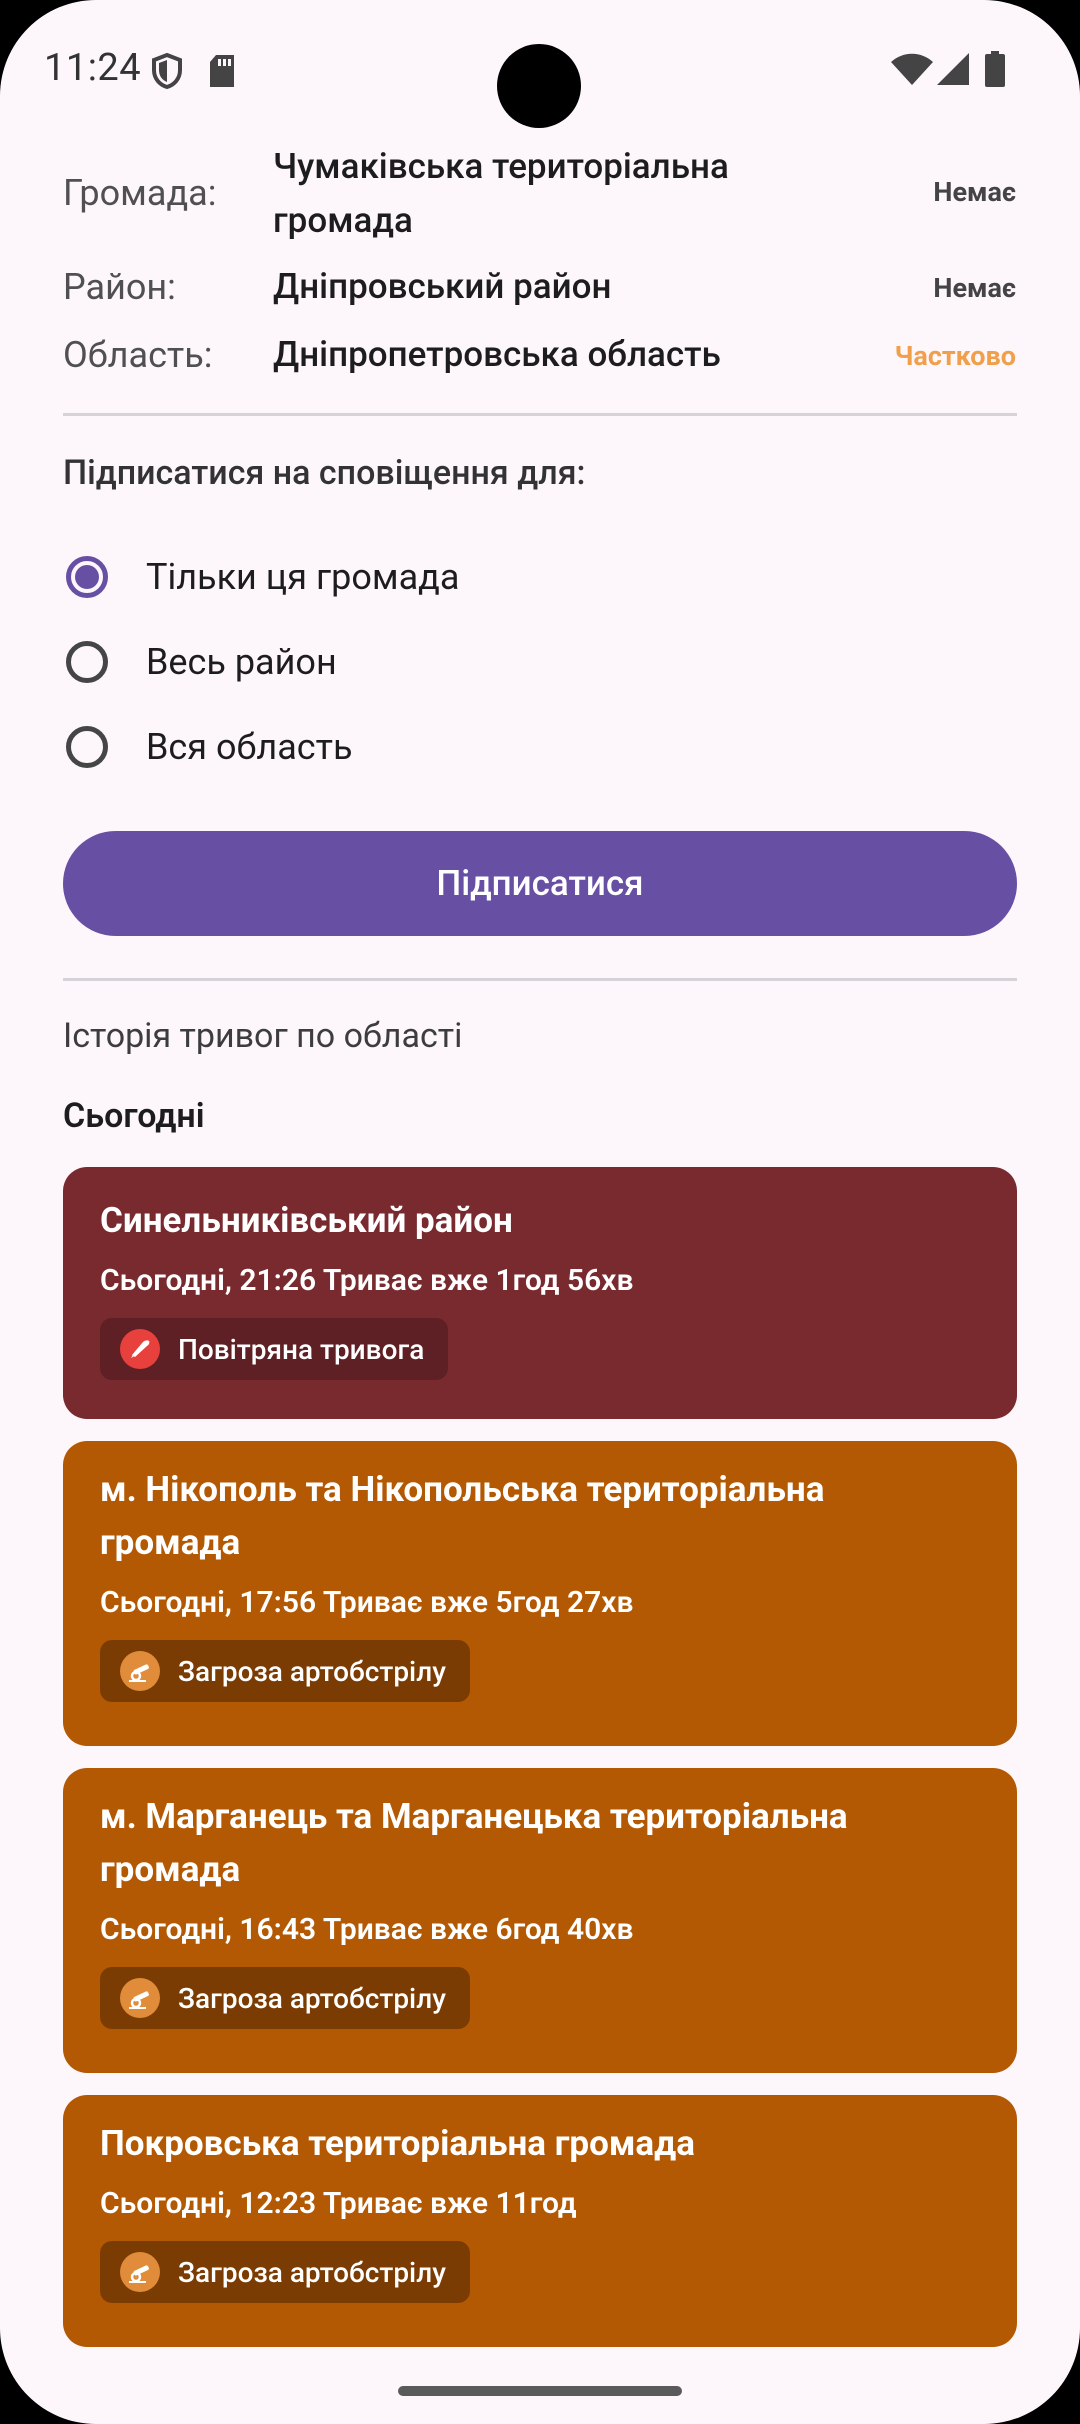 The width and height of the screenshot is (1080, 2424). I want to click on alert-time: Сьогодні, 16:43 Триває вже 6год 40хв, so click(367, 1929).